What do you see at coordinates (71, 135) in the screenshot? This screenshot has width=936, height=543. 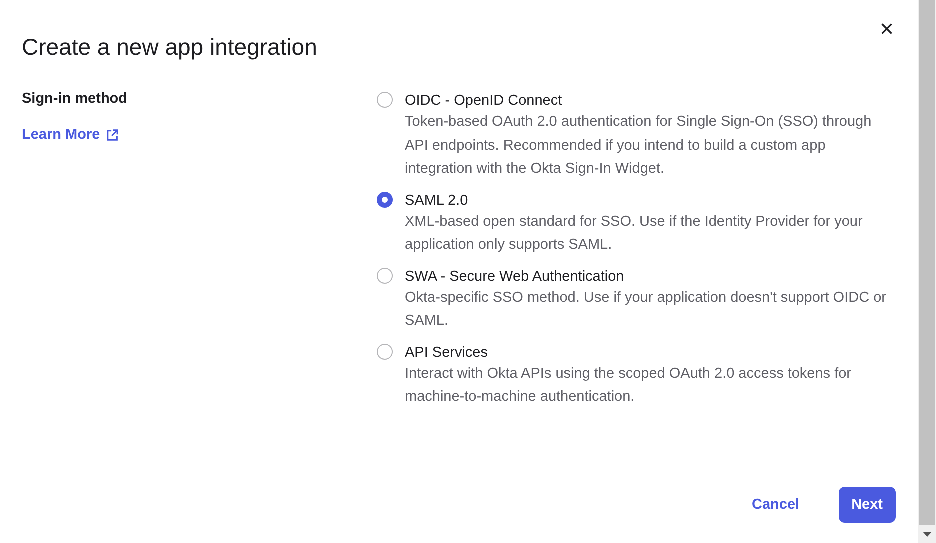 I see `learn-more-link: Learn More` at bounding box center [71, 135].